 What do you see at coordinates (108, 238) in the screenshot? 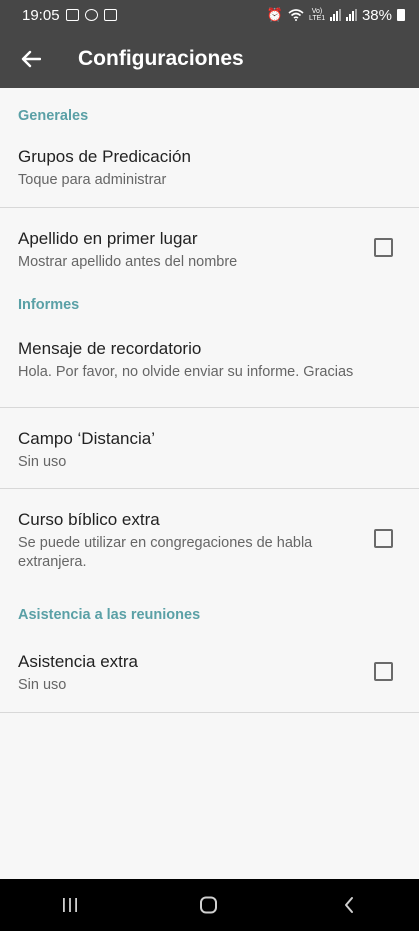
I see `setting-title: Apellido en primer lugar` at bounding box center [108, 238].